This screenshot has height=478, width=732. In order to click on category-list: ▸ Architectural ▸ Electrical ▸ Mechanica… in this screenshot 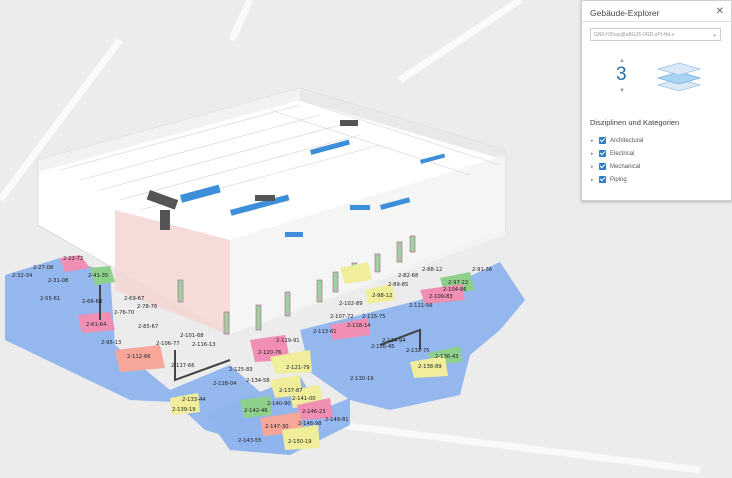, I will do `click(617, 160)`.